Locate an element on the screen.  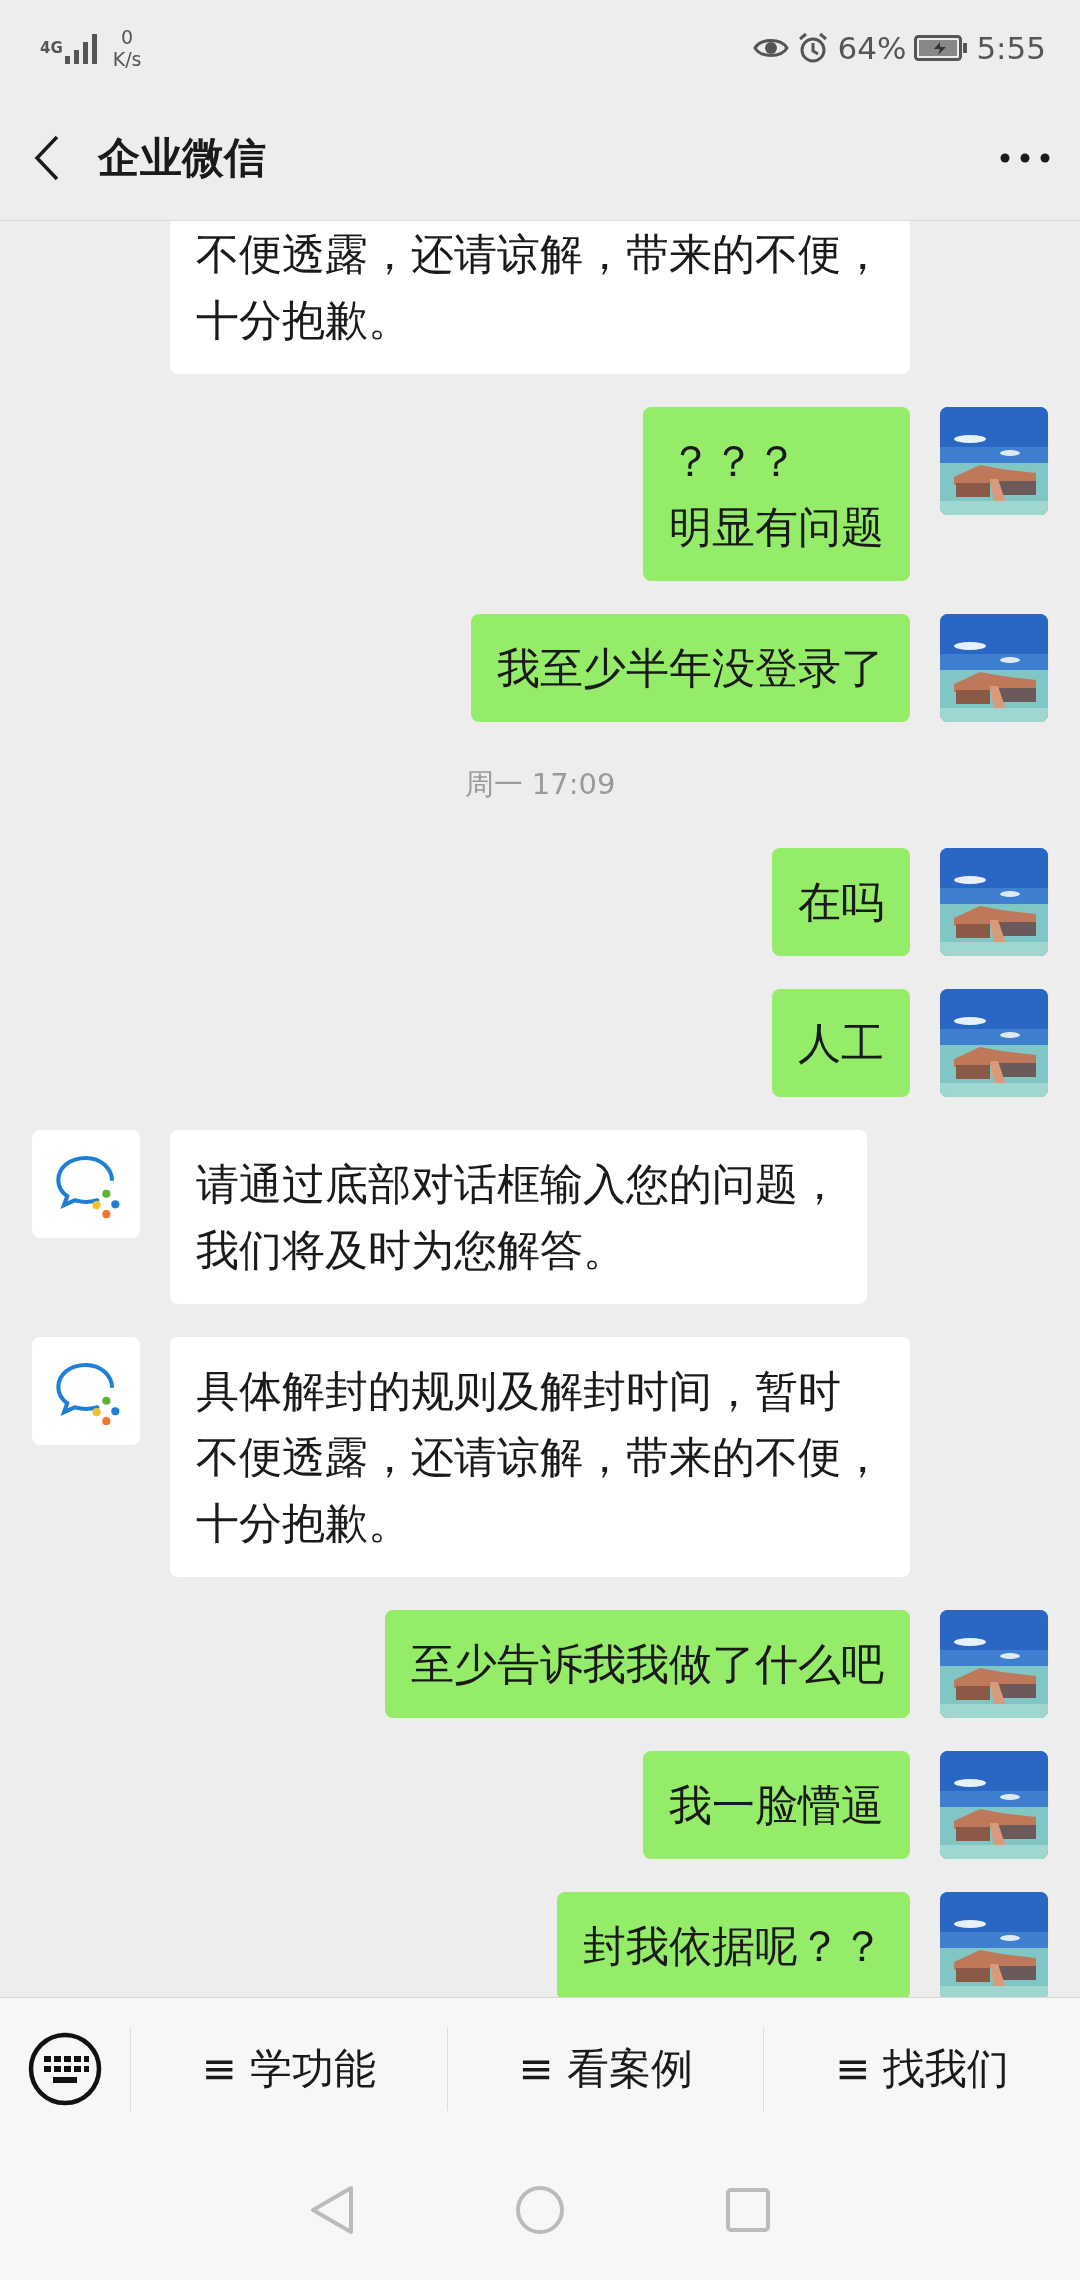
network-type: 4G is located at coordinates (51, 47).